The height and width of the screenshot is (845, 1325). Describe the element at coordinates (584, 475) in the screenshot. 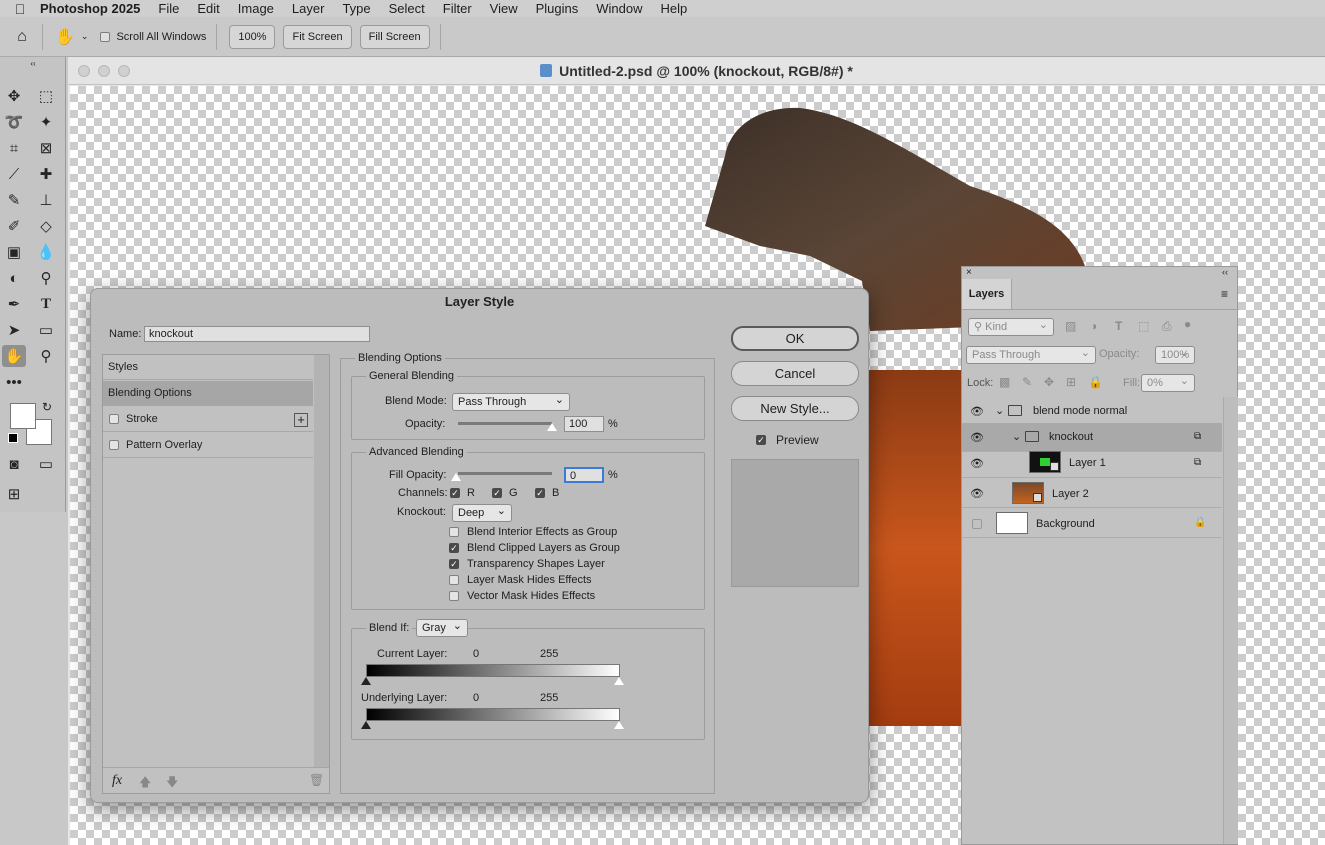

I see `fill-opacity-input: 0` at that location.